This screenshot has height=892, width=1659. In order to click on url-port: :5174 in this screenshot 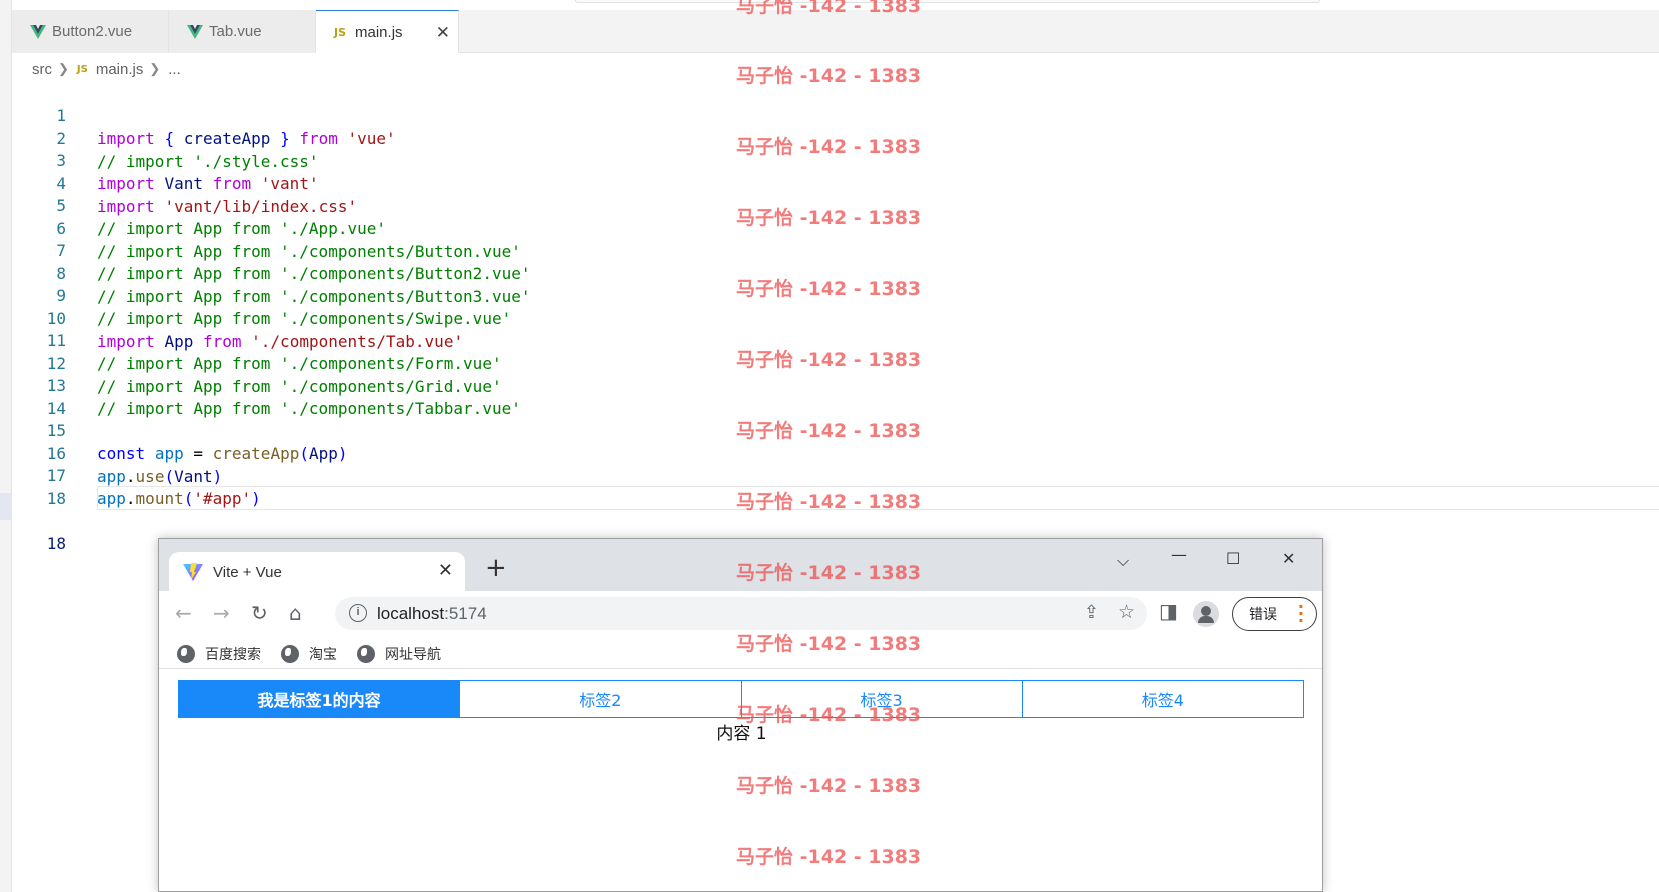, I will do `click(465, 613)`.